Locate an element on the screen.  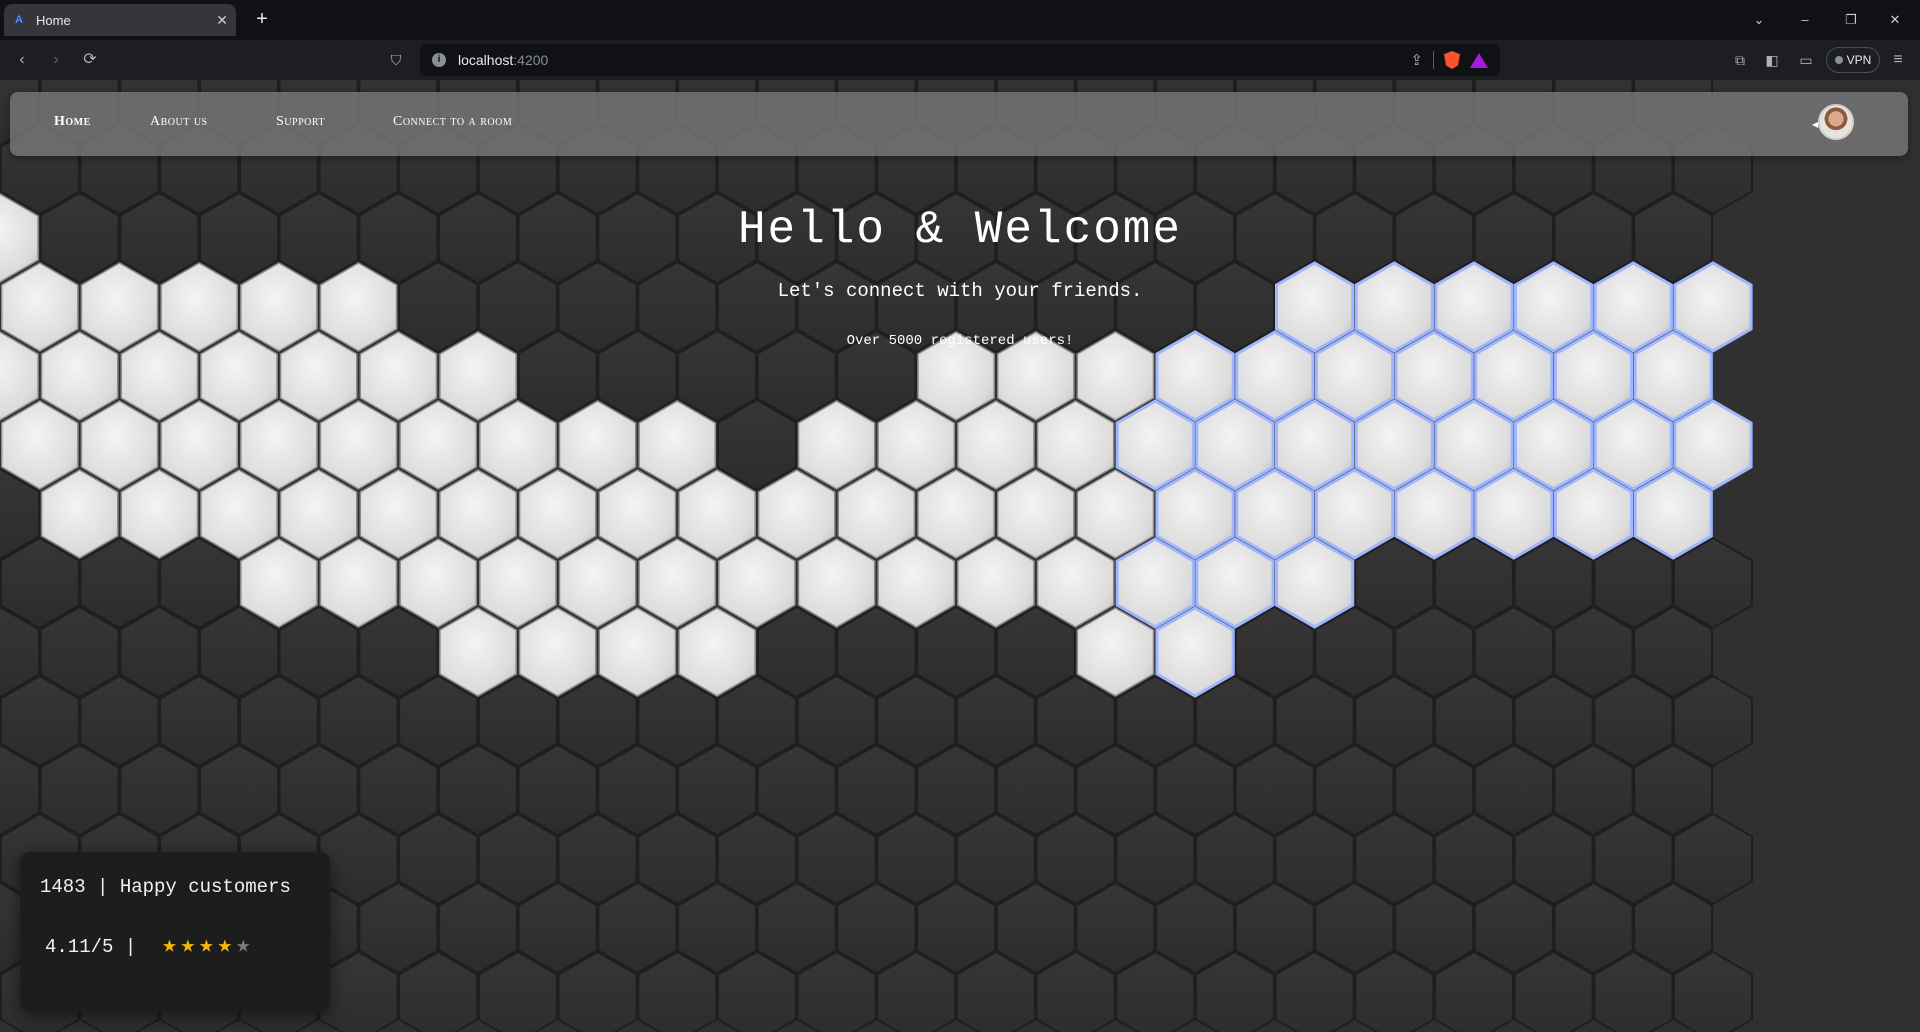
caret-left-icon: ◀ is located at coordinates (1815, 124).